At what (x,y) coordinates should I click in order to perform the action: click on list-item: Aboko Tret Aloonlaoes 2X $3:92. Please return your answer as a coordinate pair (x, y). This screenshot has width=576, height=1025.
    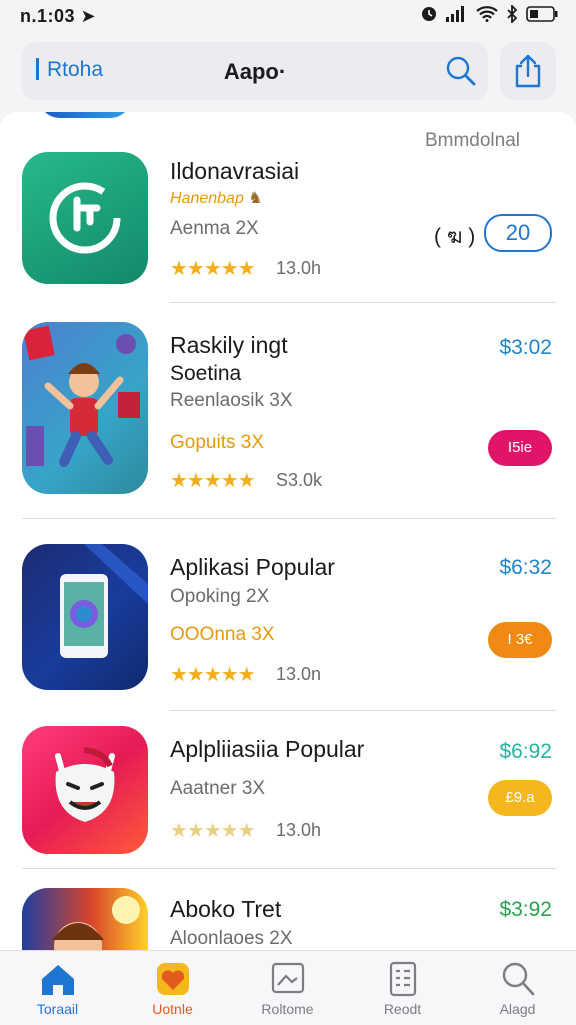
    Looking at the image, I should click on (288, 919).